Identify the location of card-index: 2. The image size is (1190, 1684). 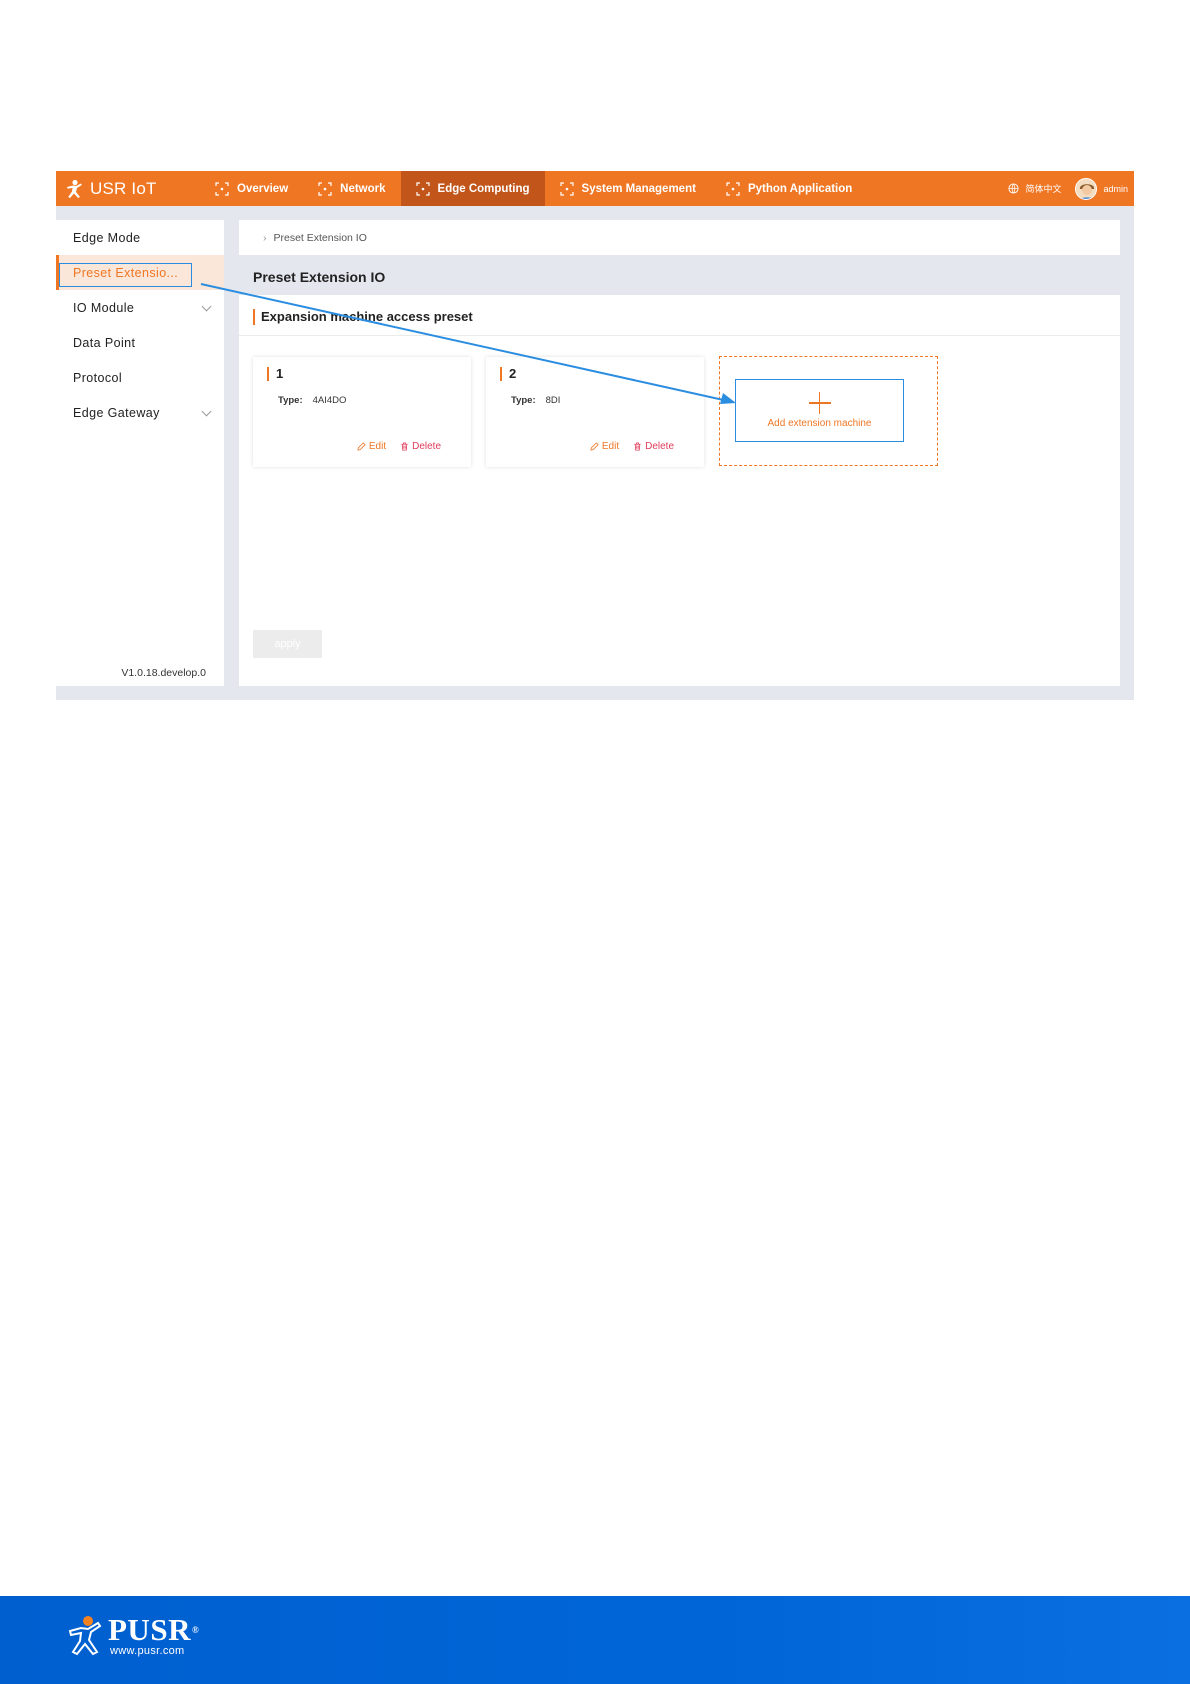
(508, 374).